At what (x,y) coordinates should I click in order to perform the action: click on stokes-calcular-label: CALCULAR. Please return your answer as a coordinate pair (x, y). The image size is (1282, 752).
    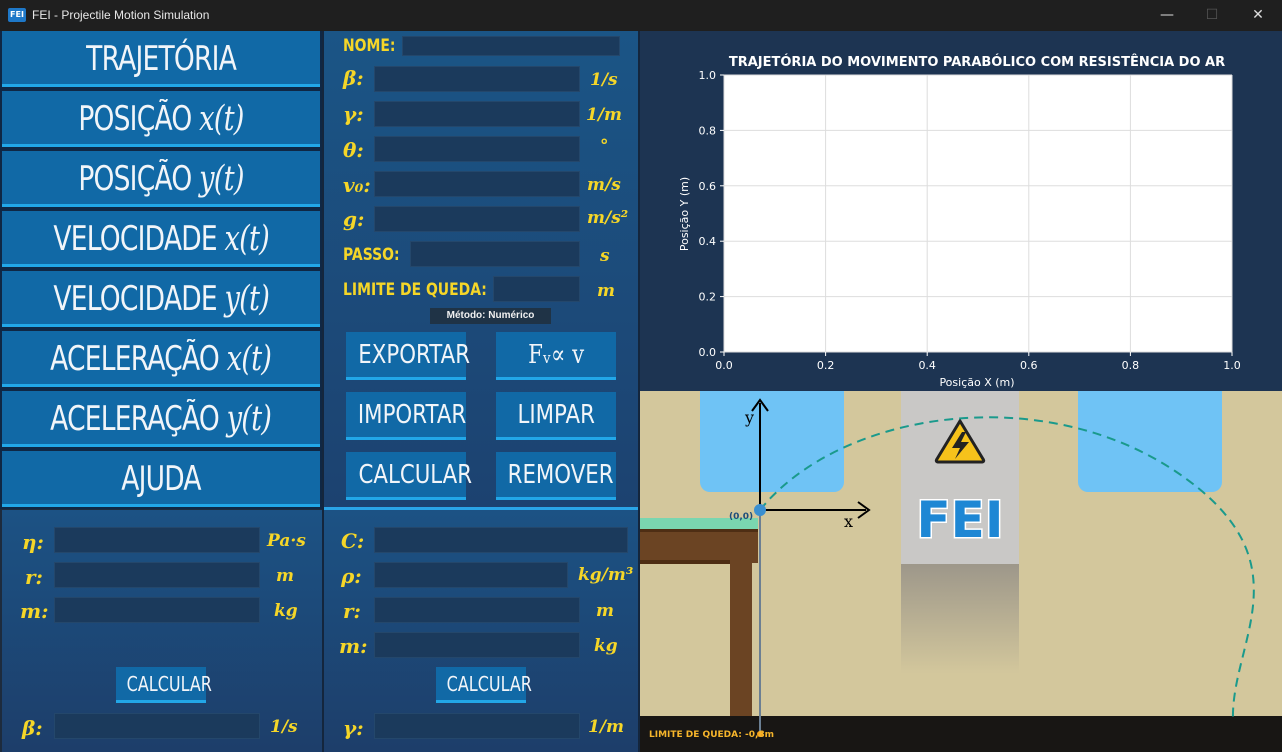
    Looking at the image, I should click on (169, 684).